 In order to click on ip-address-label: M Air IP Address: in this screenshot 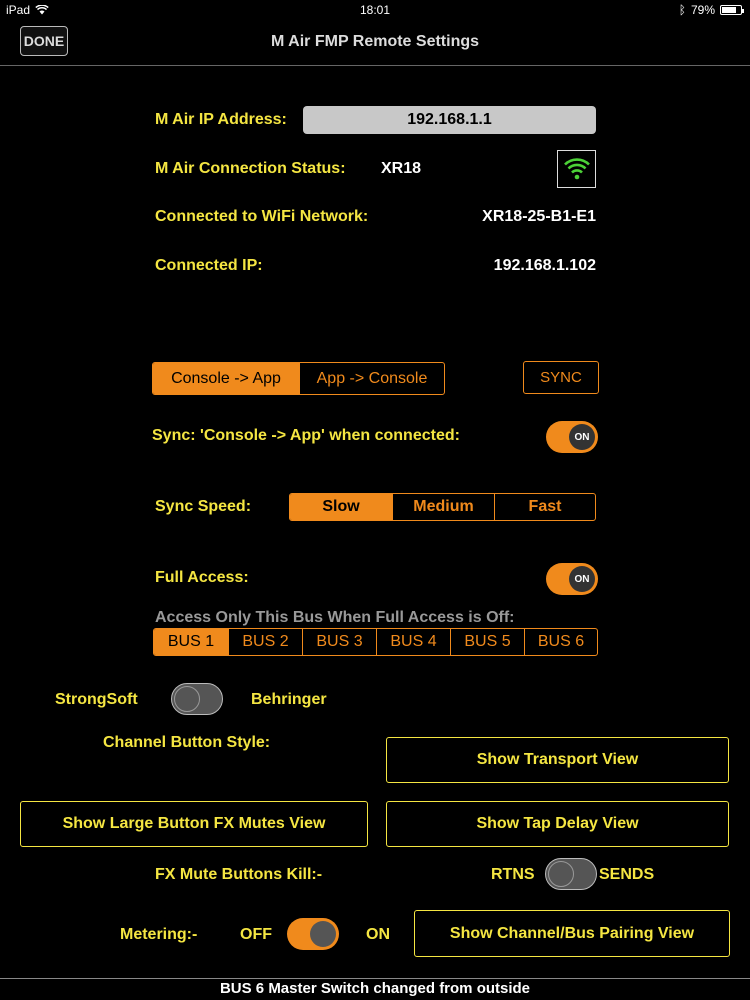, I will do `click(221, 119)`.